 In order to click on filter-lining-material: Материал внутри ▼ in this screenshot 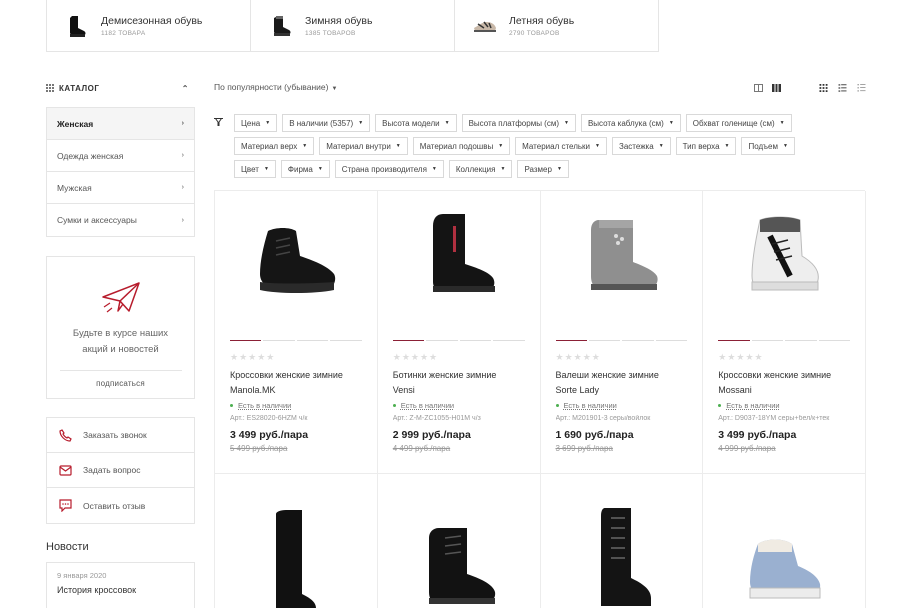, I will do `click(363, 146)`.